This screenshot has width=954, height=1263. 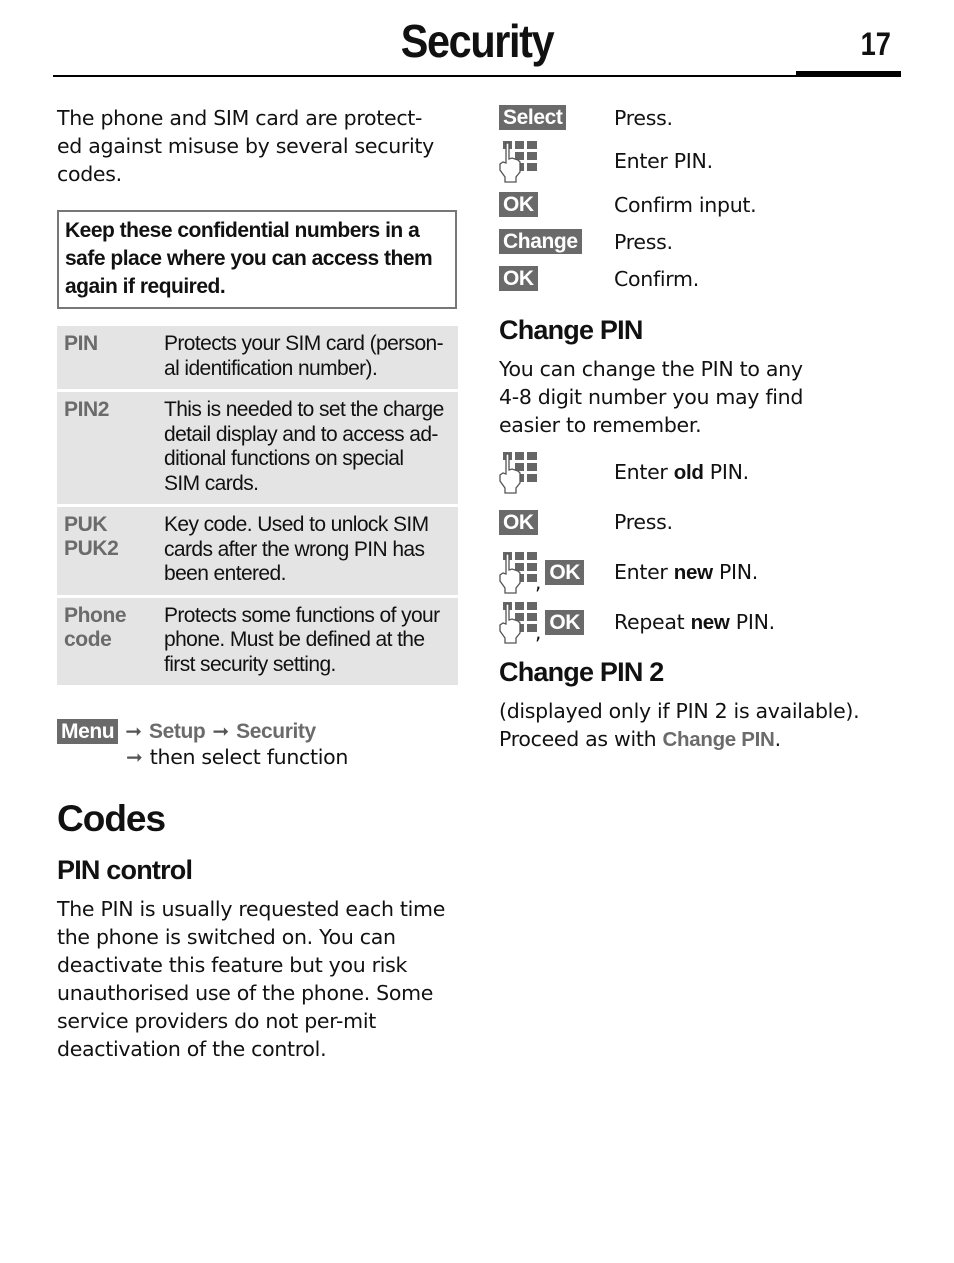 I want to click on select-softkey: Select, so click(x=533, y=117).